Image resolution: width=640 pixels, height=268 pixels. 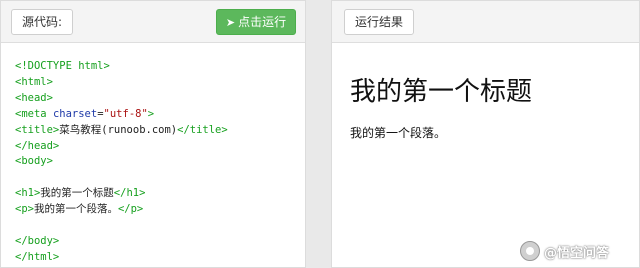 I want to click on result-heading: 我的第一个标题, so click(x=441, y=92).